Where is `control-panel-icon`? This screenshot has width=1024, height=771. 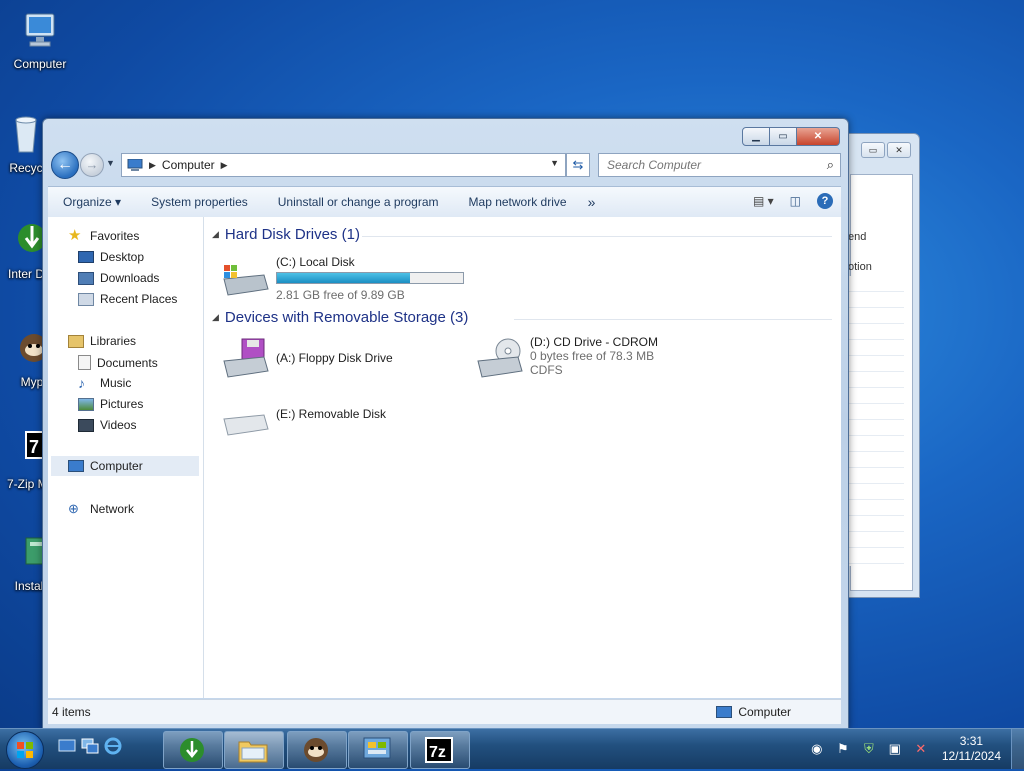 control-panel-icon is located at coordinates (377, 748).